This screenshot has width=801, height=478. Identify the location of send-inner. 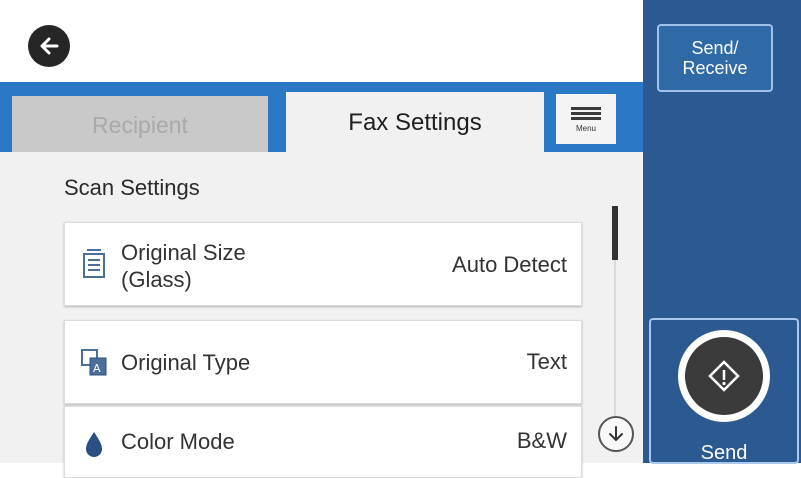
(724, 376).